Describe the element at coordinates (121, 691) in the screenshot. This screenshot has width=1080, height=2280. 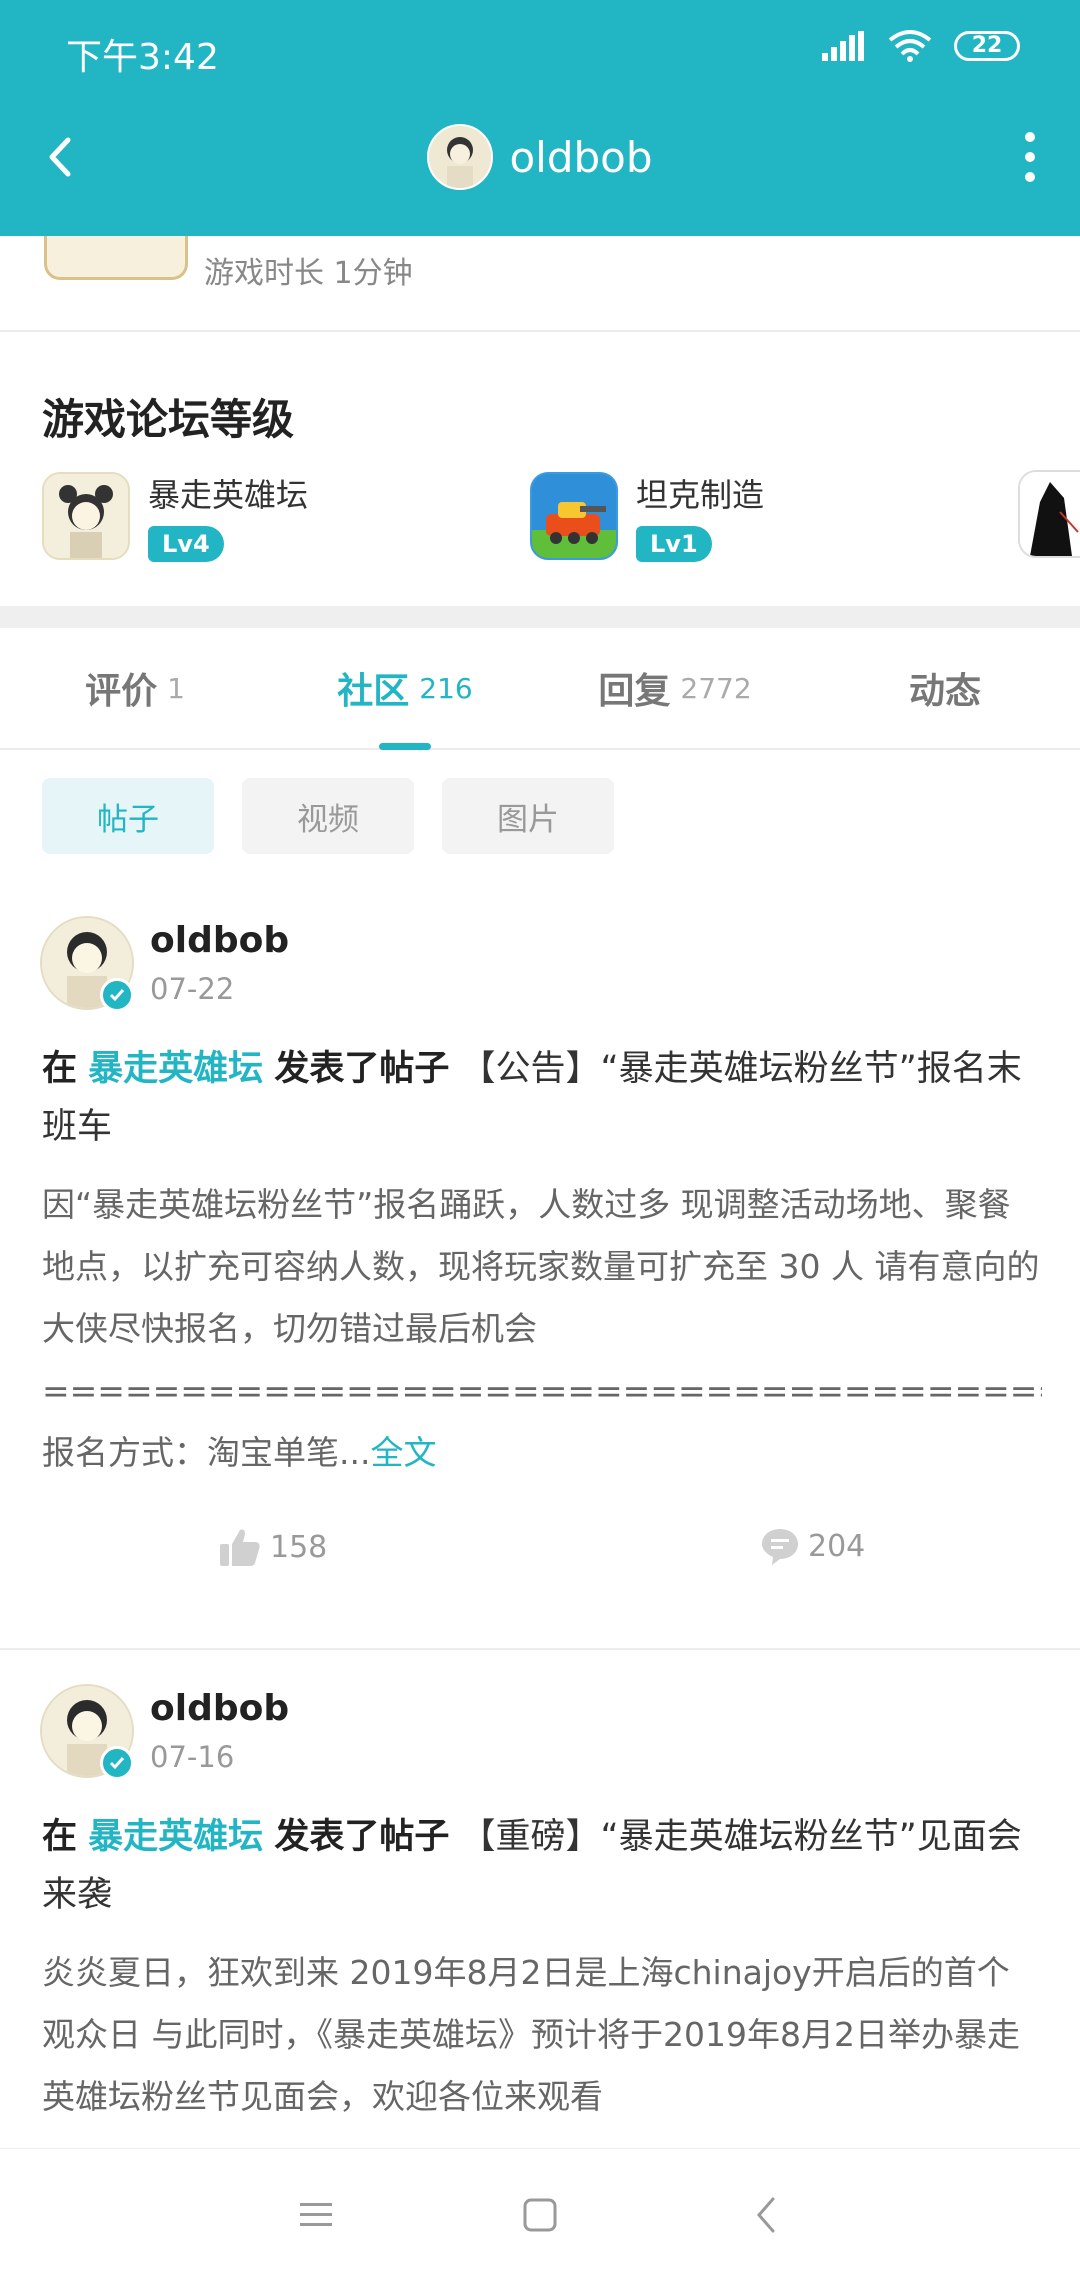
I see `tab-label: 评价` at that location.